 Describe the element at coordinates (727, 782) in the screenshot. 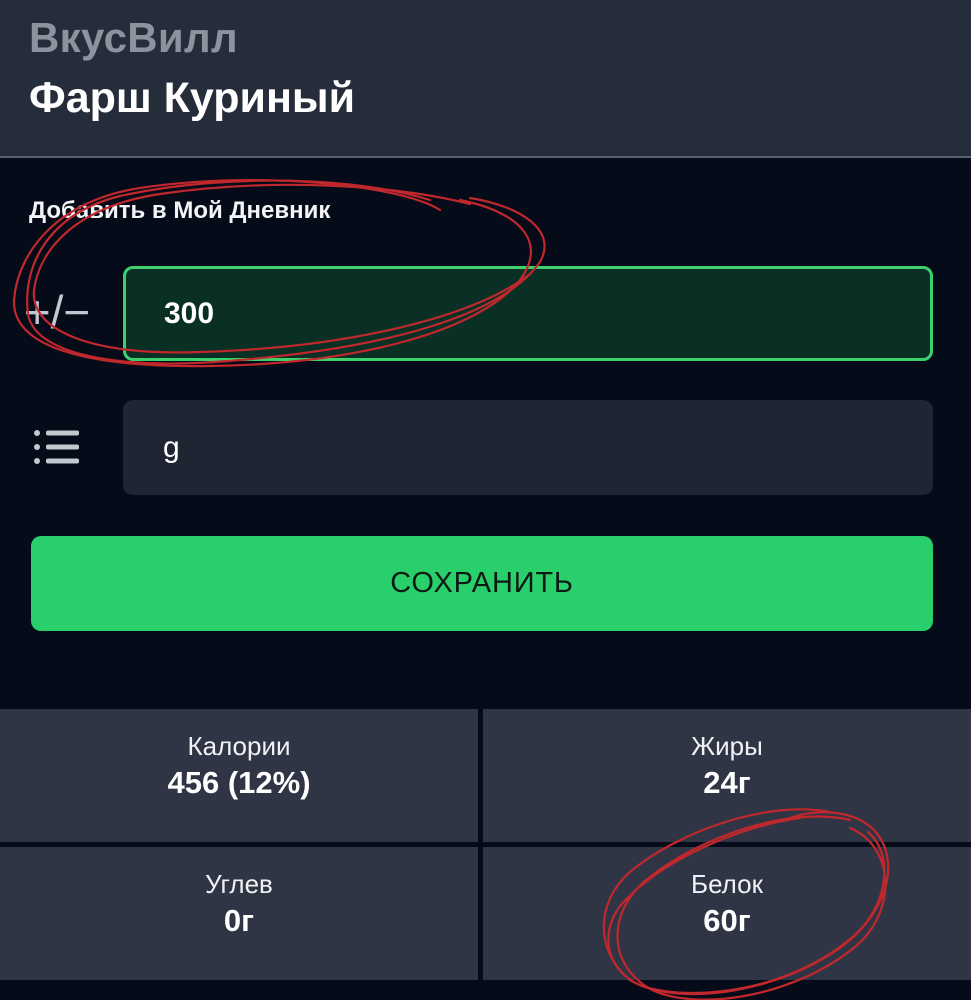

I see `nutrition-value: 24г` at that location.